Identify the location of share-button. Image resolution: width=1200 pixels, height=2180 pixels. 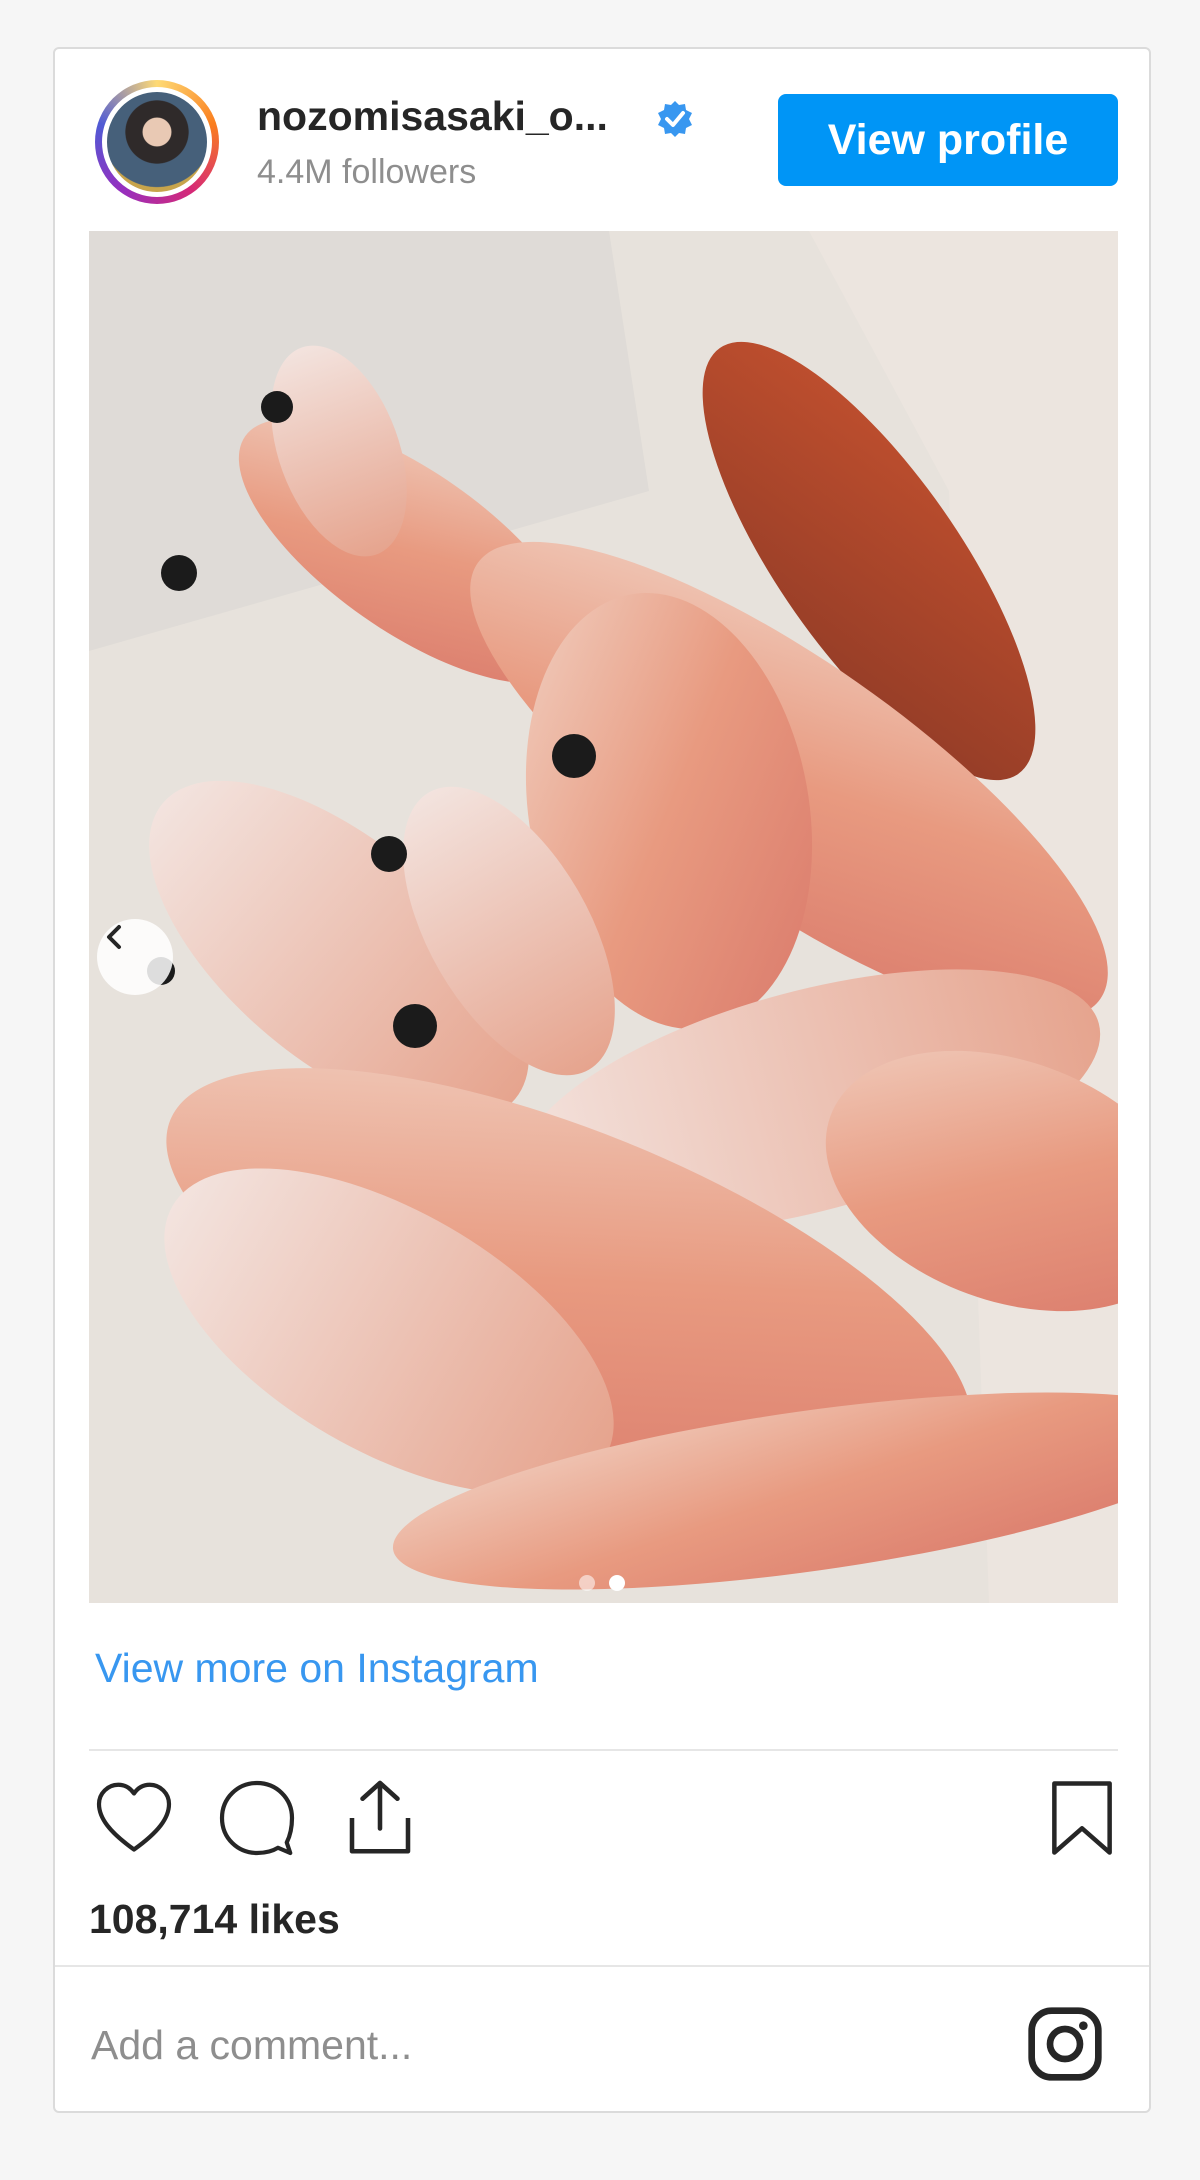
(380, 1818).